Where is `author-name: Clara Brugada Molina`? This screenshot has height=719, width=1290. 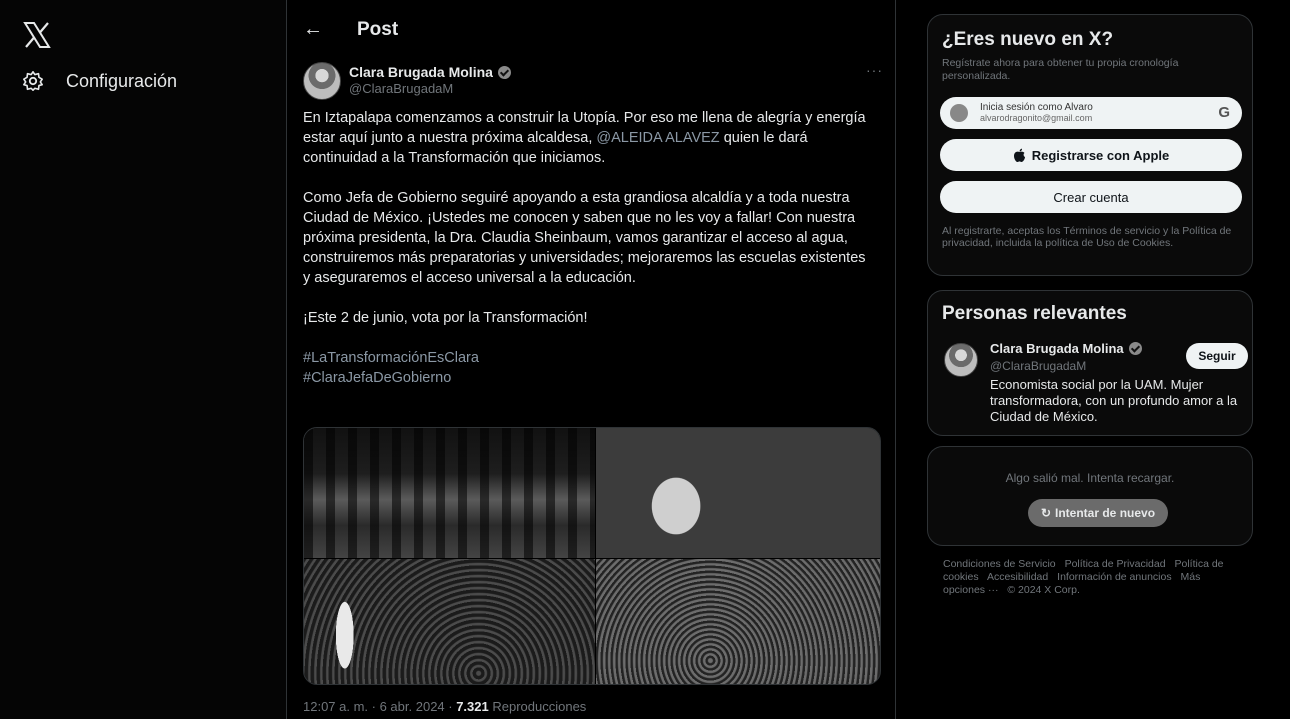
author-name: Clara Brugada Molina is located at coordinates (421, 72).